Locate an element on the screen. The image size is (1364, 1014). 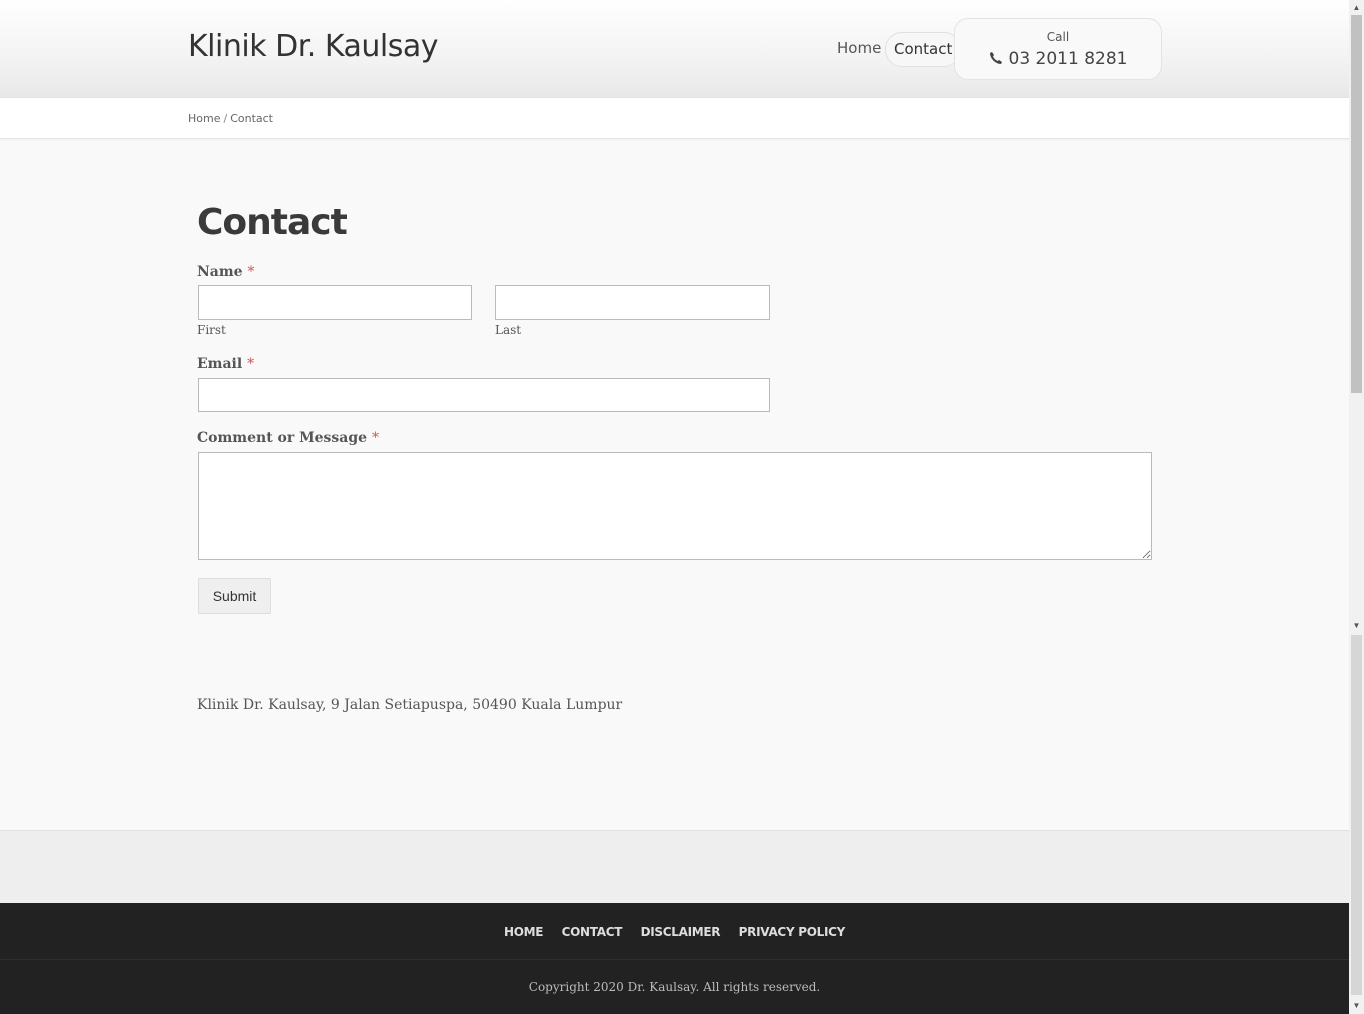
call-label: Call is located at coordinates (1058, 37).